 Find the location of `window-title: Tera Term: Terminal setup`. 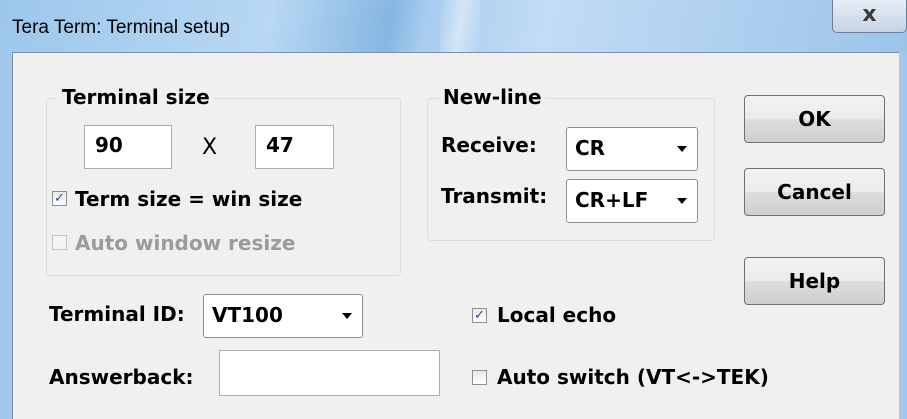

window-title: Tera Term: Terminal setup is located at coordinates (121, 27).